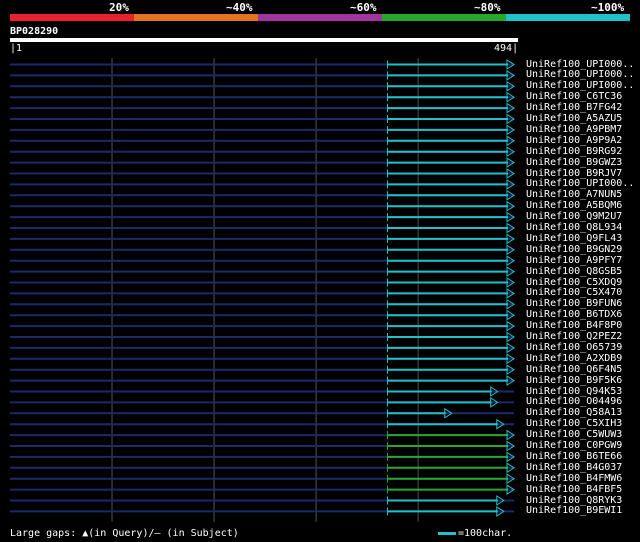 The image size is (640, 542). I want to click on hit-label: UniRef100_C0PGW9, so click(574, 445).